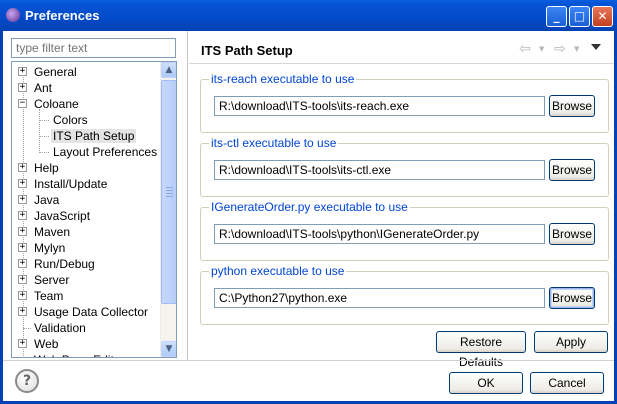 This screenshot has width=617, height=404. I want to click on footer-separator, so click(308, 360).